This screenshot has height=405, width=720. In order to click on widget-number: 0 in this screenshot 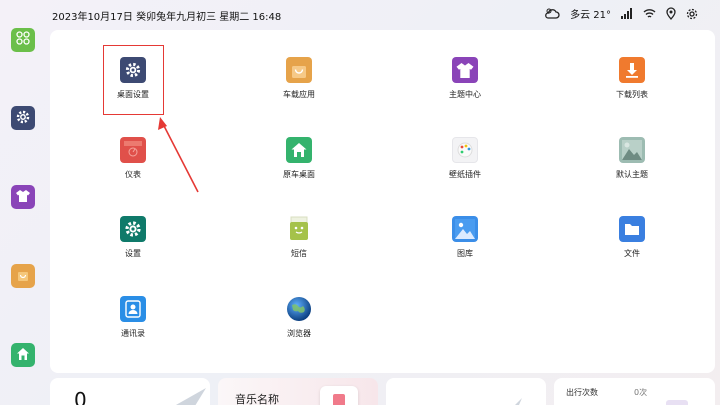, I will do `click(80, 396)`.